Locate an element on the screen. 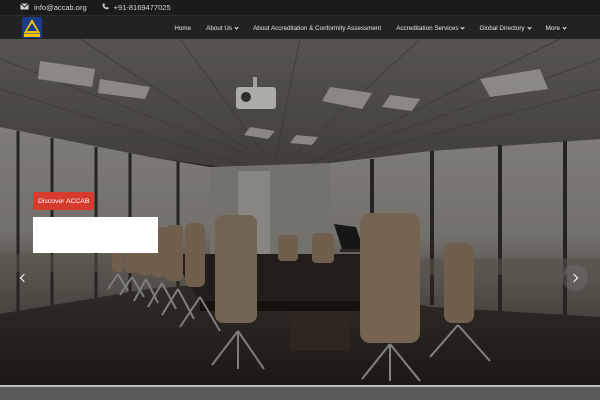 Image resolution: width=600 pixels, height=400 pixels. nav-item-label: Accreditation Services is located at coordinates (427, 28).